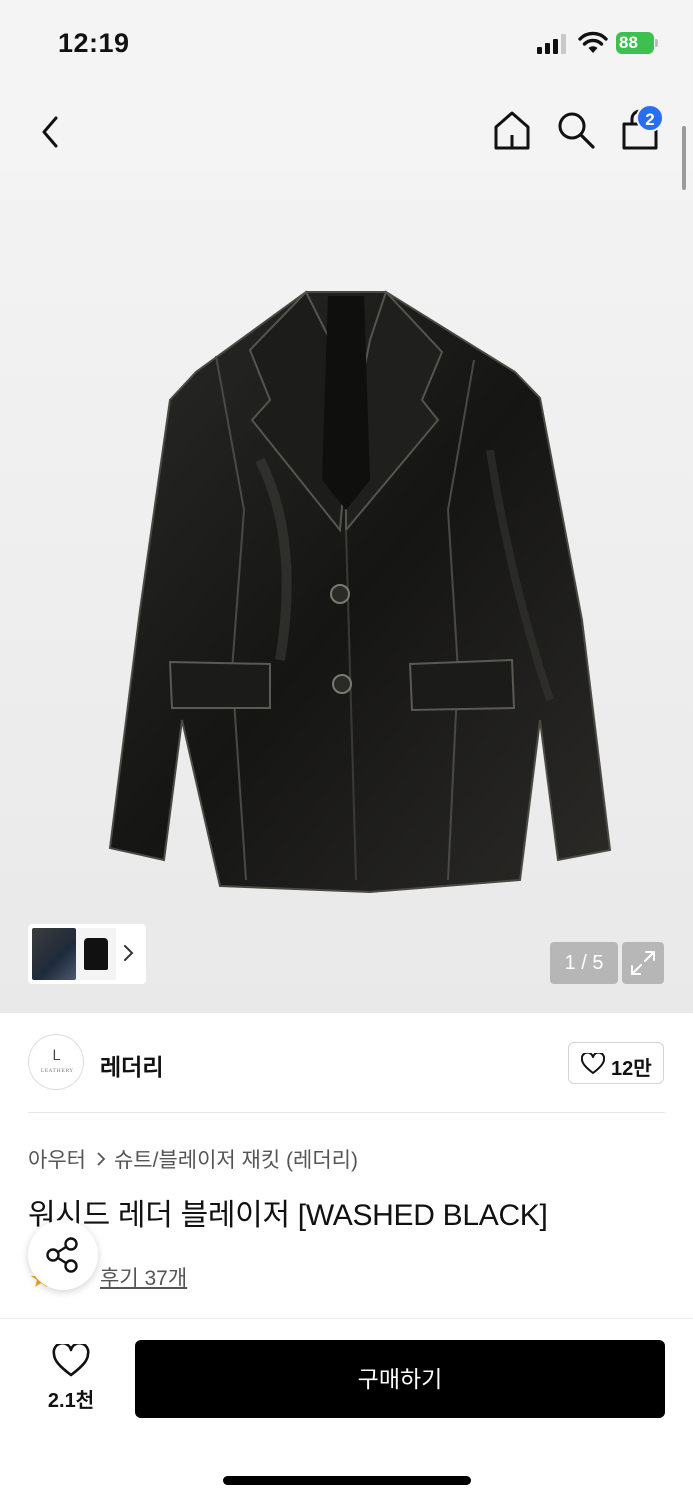  Describe the element at coordinates (512, 130) in the screenshot. I see `home-icon` at that location.